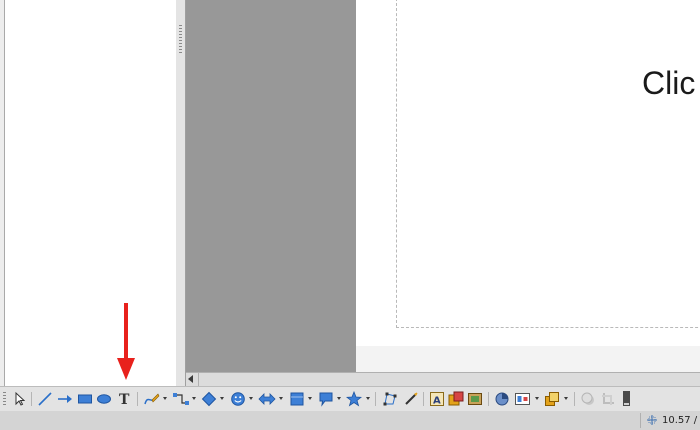  What do you see at coordinates (180, 39) in the screenshot?
I see `splitter-grip` at bounding box center [180, 39].